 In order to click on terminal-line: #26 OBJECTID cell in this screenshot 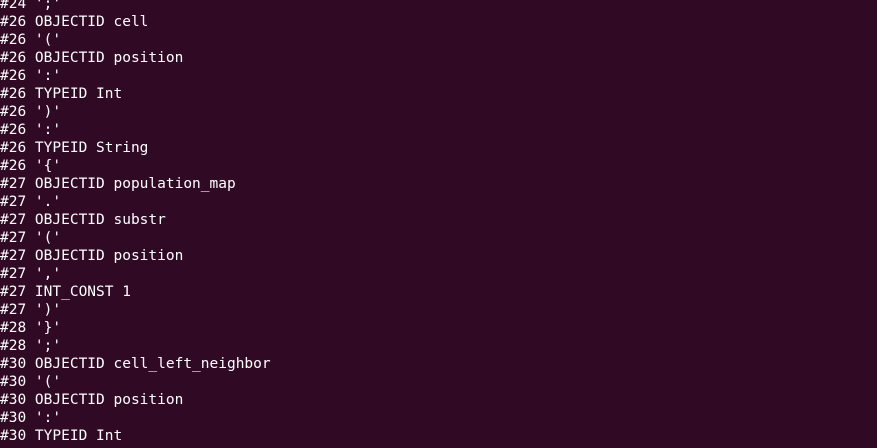, I will do `click(74, 22)`.